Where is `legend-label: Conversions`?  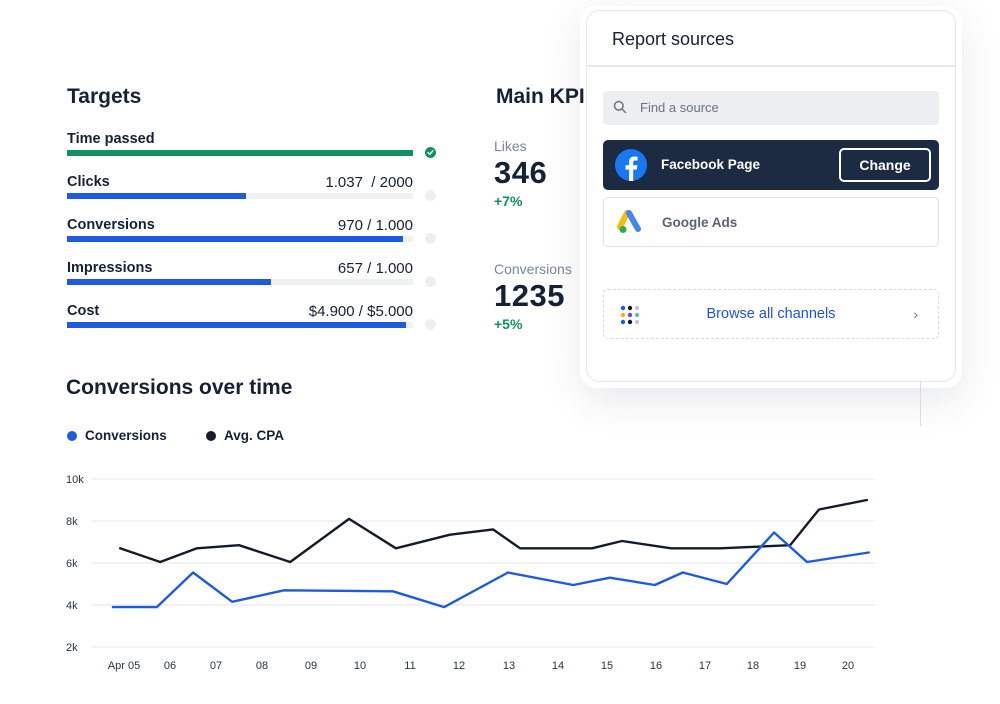
legend-label: Conversions is located at coordinates (126, 435).